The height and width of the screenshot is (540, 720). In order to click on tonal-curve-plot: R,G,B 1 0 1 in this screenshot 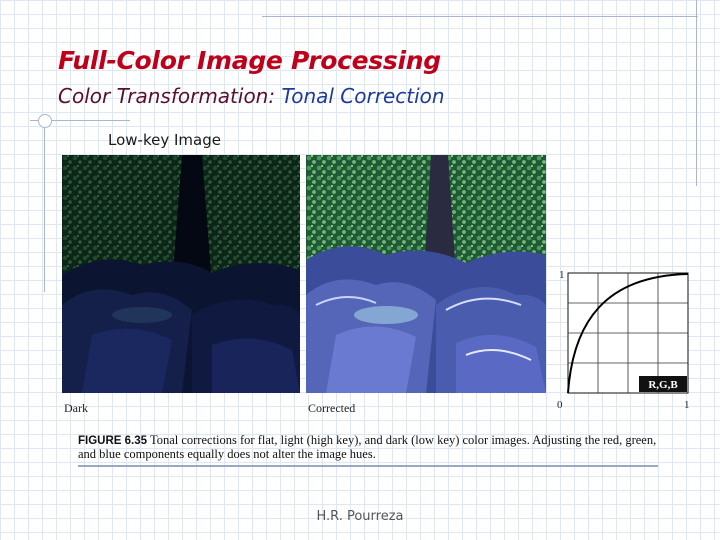, I will do `click(627, 338)`.